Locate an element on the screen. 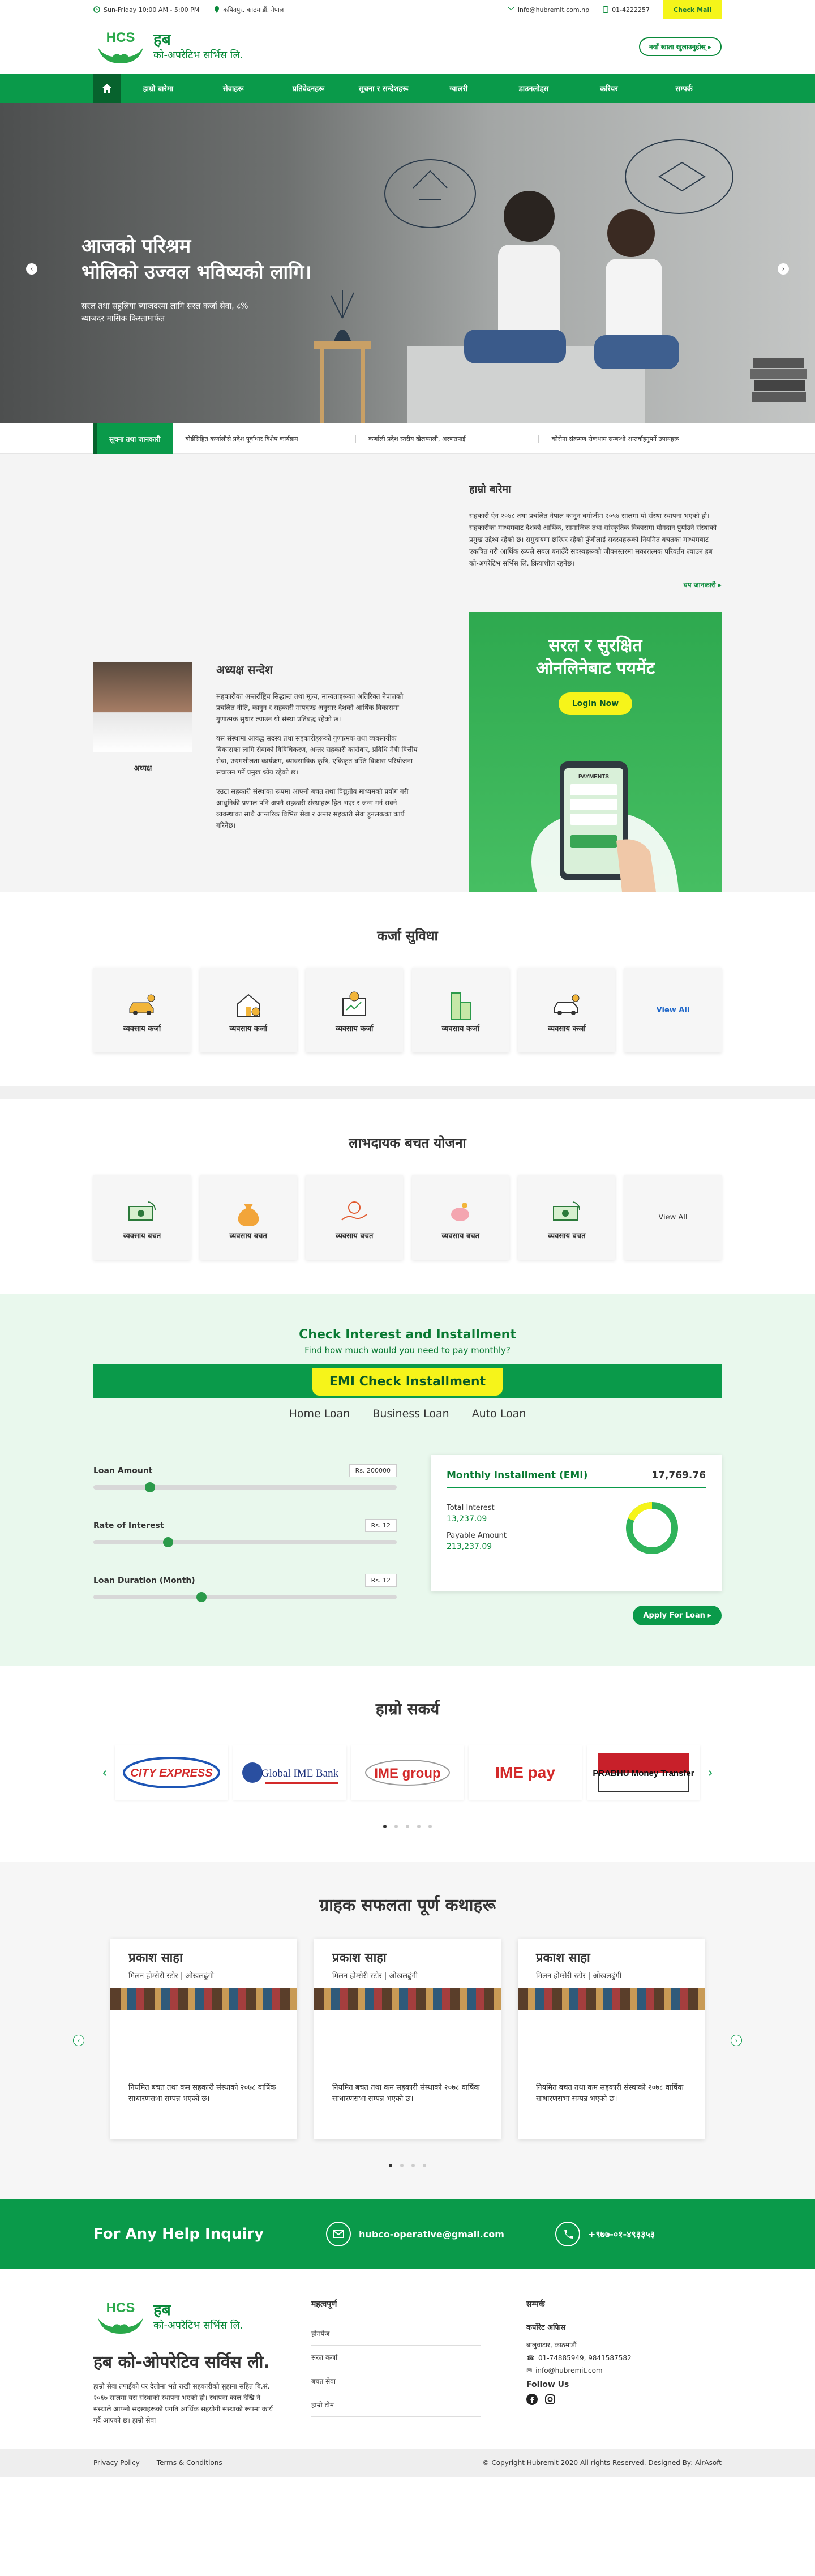 The height and width of the screenshot is (2576, 815). tab-auto-loan: Auto Loan is located at coordinates (499, 1413).